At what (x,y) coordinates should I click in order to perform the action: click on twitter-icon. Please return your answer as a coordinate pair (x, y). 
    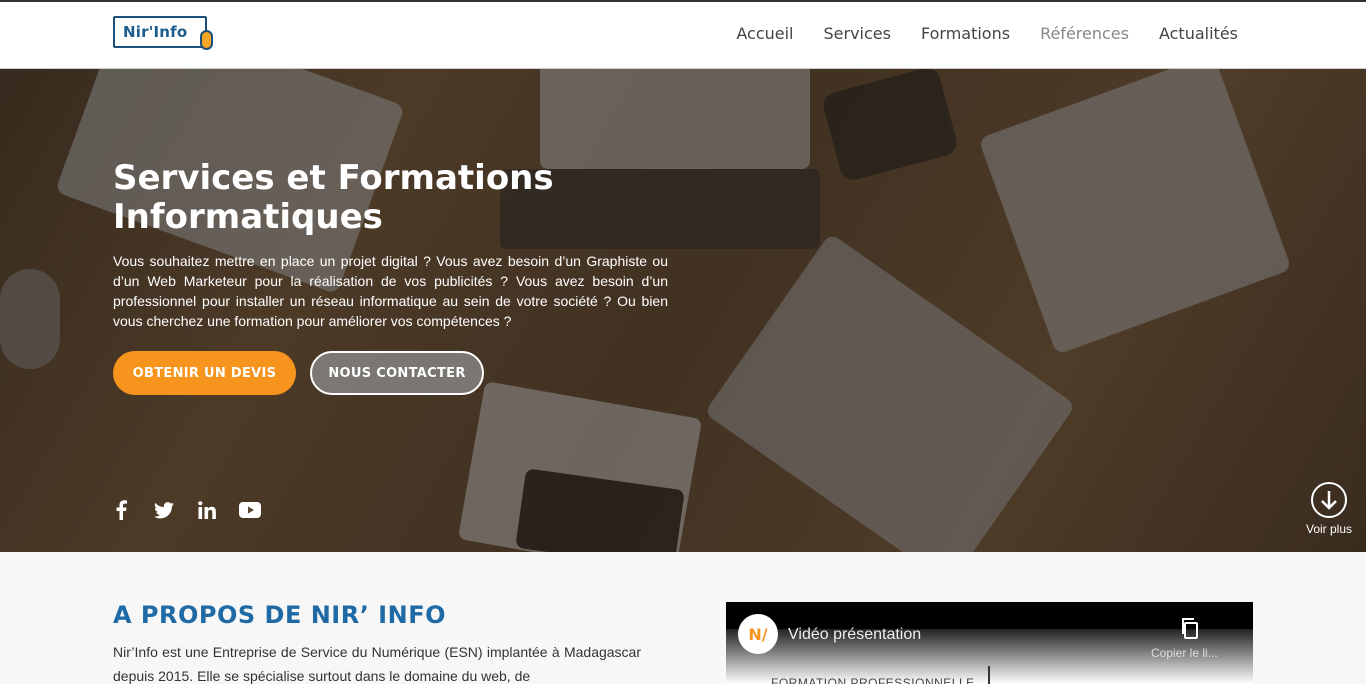
    Looking at the image, I should click on (164, 510).